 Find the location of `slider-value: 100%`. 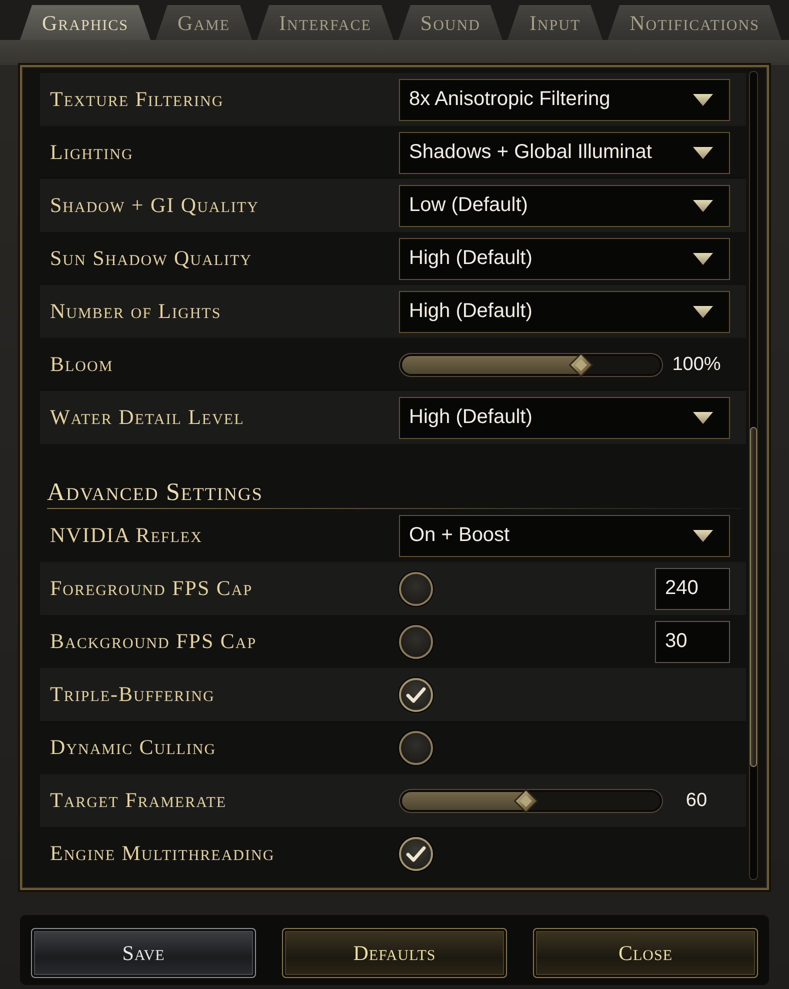

slider-value: 100% is located at coordinates (696, 365).